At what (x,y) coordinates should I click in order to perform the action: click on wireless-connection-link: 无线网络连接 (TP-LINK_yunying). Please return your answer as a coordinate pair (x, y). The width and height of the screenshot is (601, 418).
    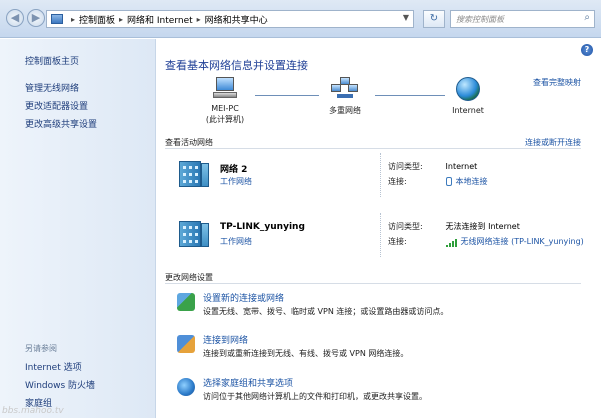
    Looking at the image, I should click on (522, 241).